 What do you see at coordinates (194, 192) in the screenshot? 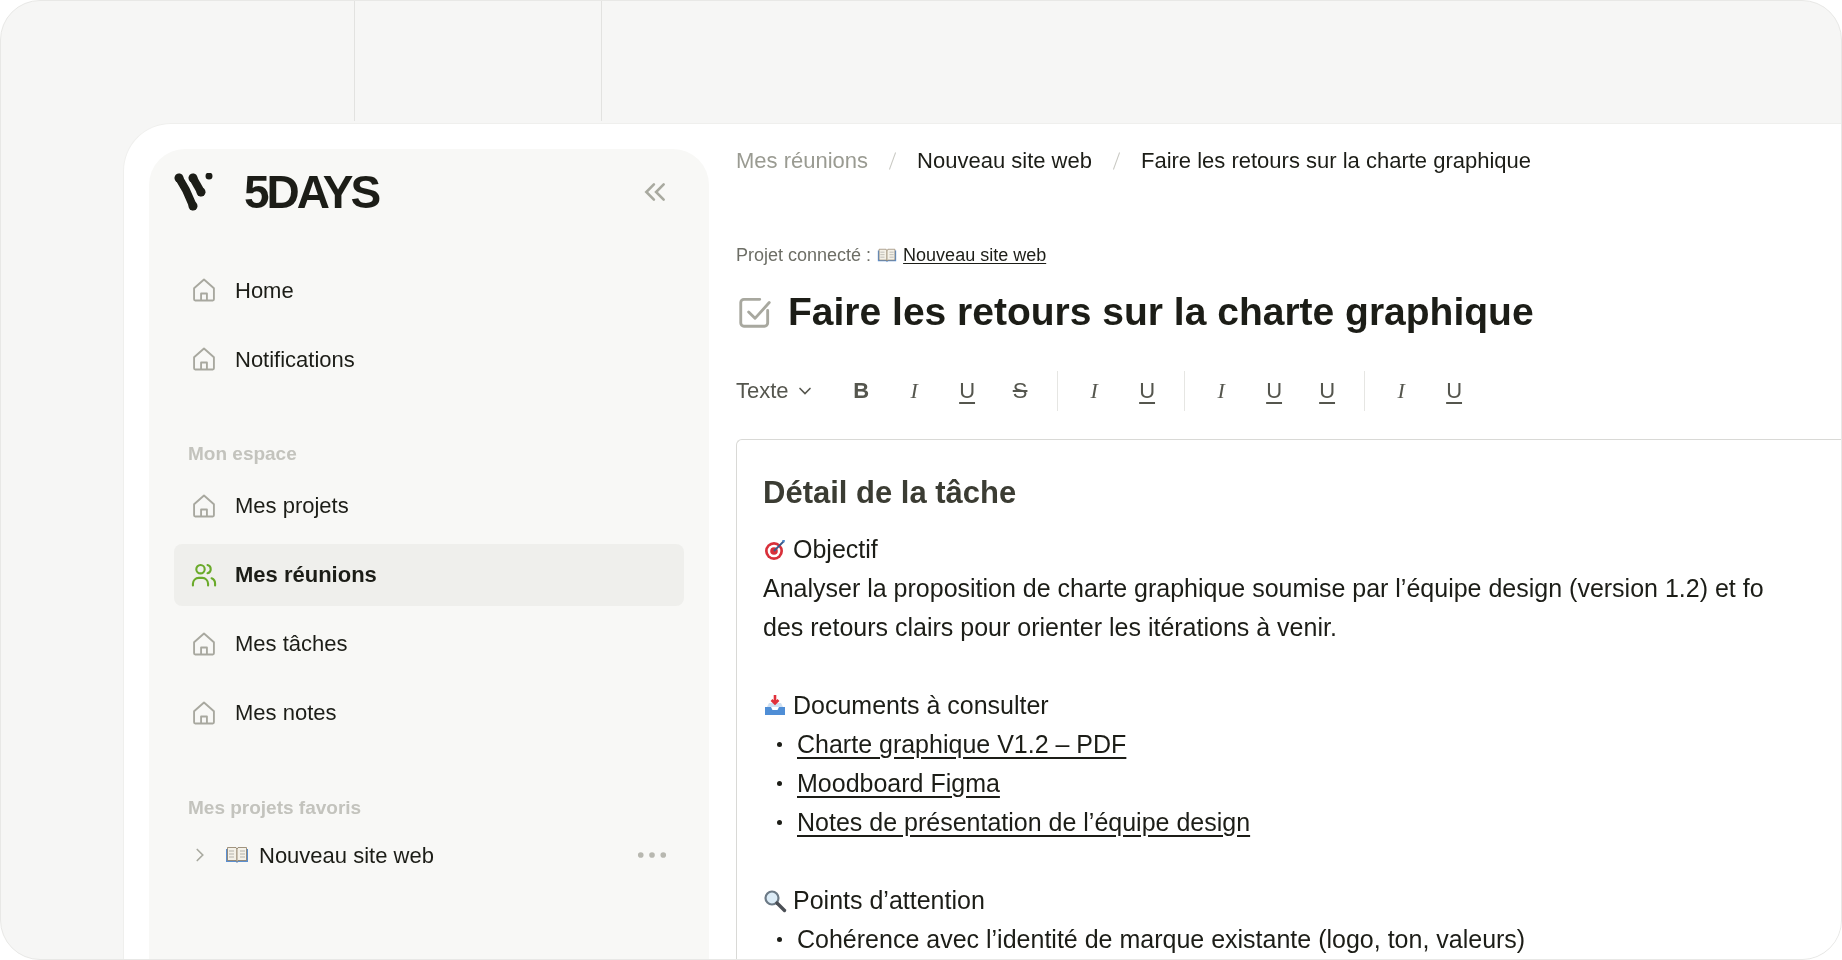
I see `logo-mark-icon` at bounding box center [194, 192].